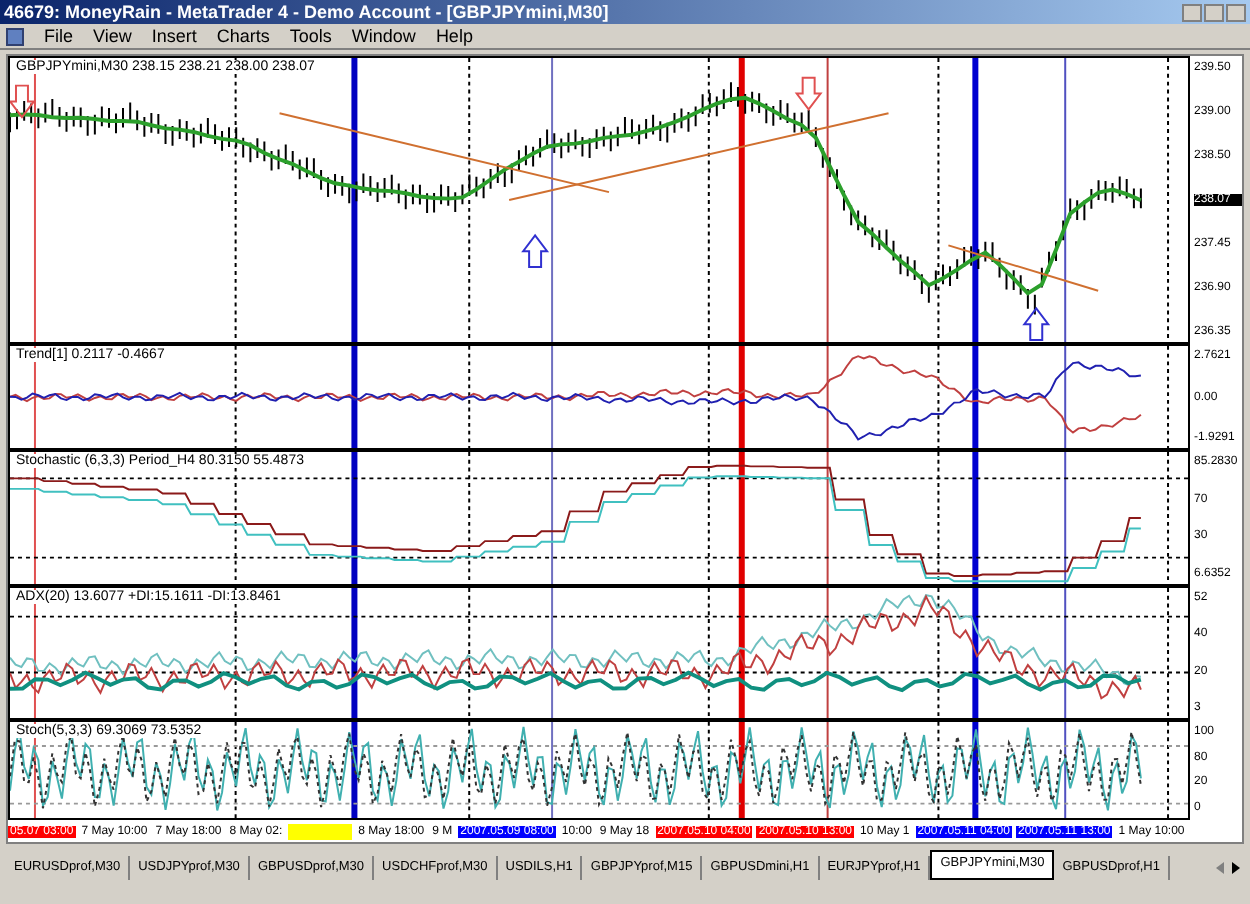 This screenshot has height=904, width=1250. I want to click on scroll-right-icon, so click(1236, 868).